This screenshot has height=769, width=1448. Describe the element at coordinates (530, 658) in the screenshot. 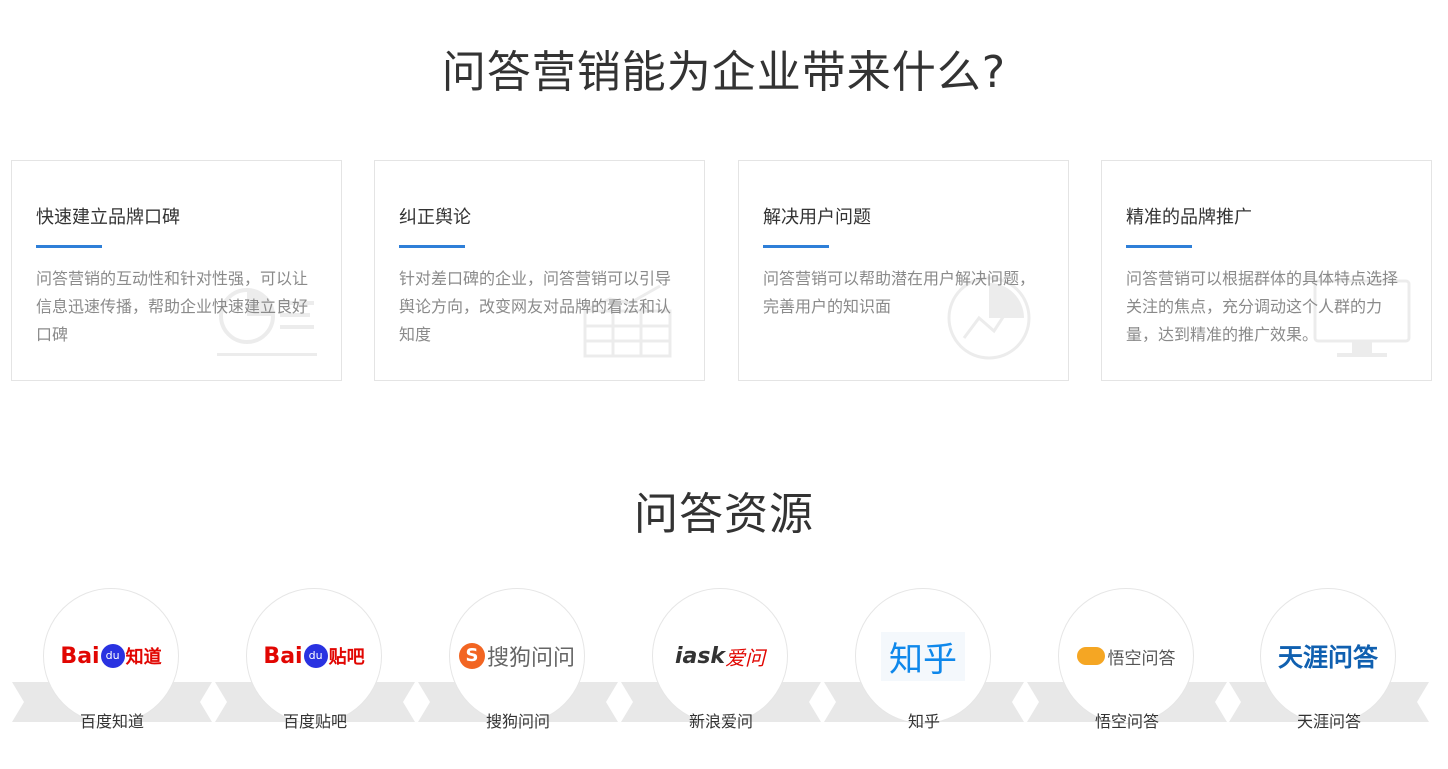

I see `logo-text: 搜狗问问` at that location.